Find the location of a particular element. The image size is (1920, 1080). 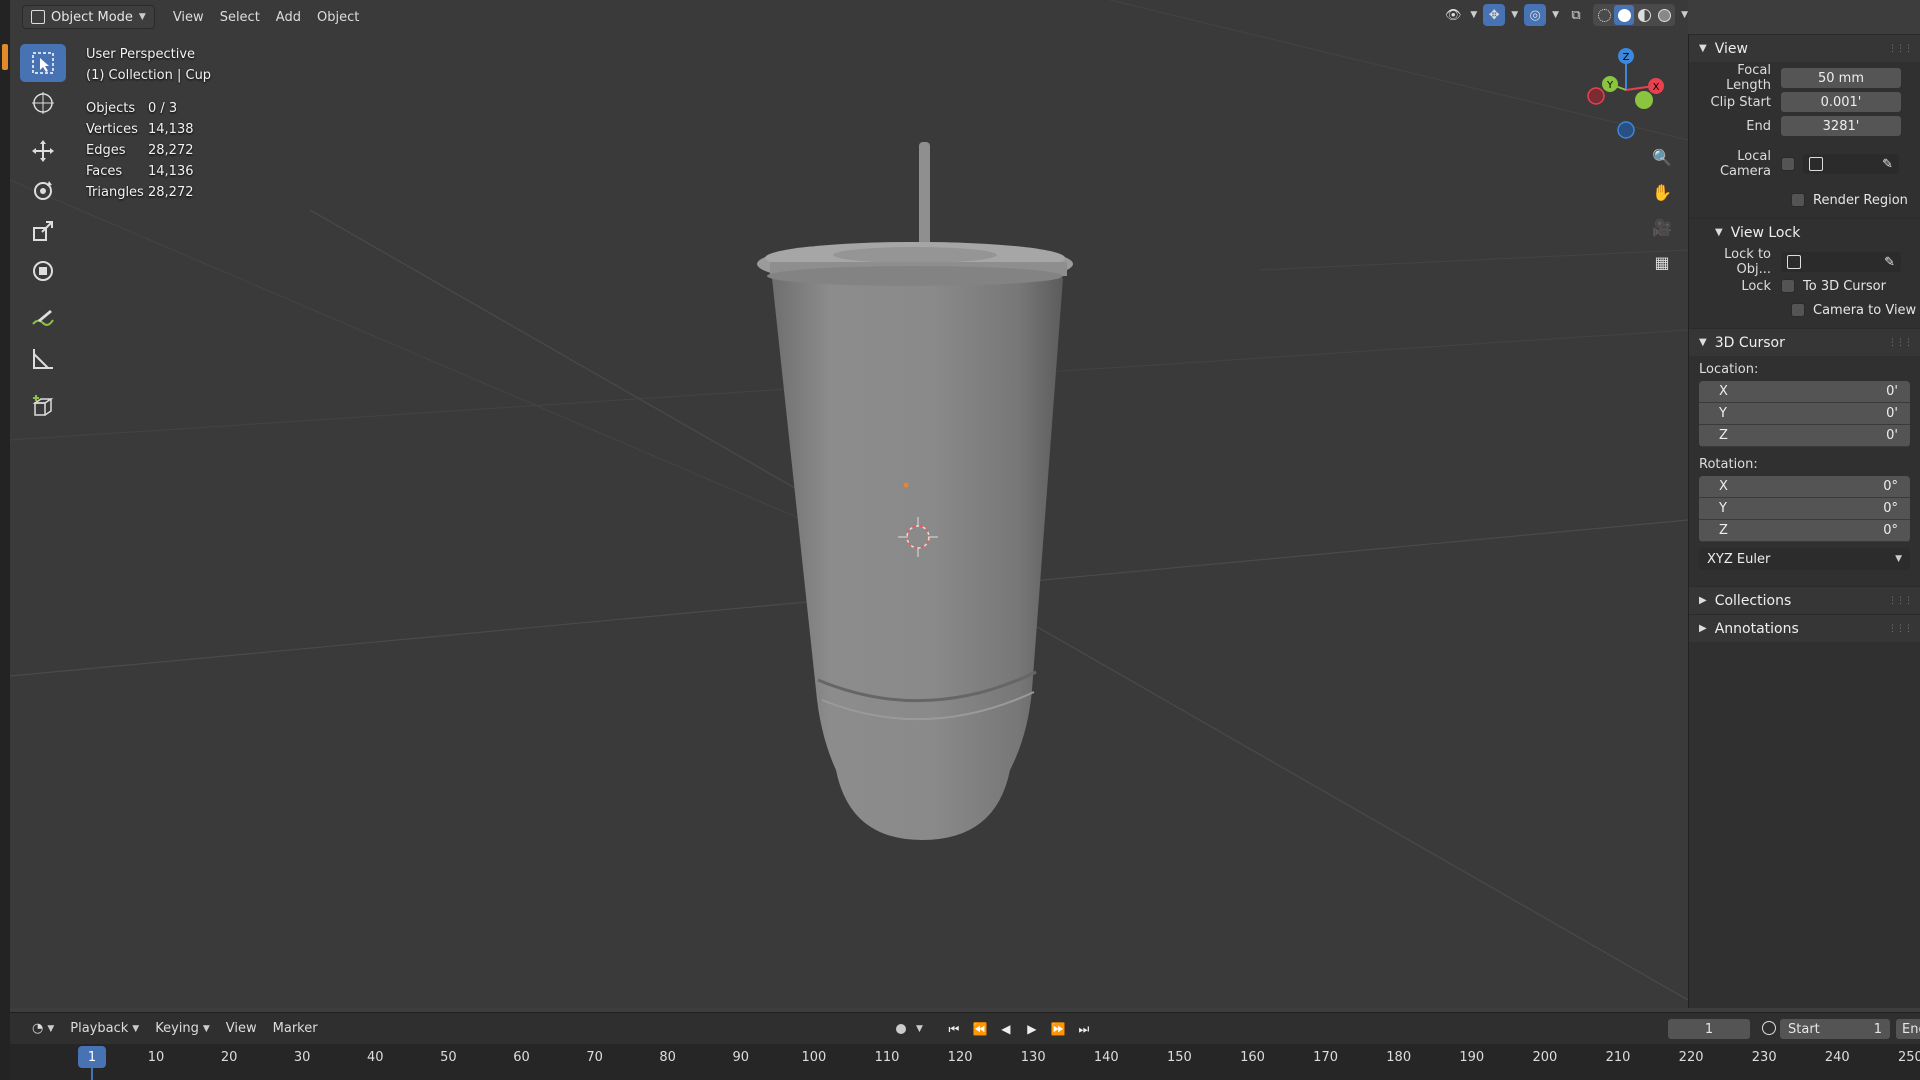

location-z-field: Z 0' is located at coordinates (1804, 436).